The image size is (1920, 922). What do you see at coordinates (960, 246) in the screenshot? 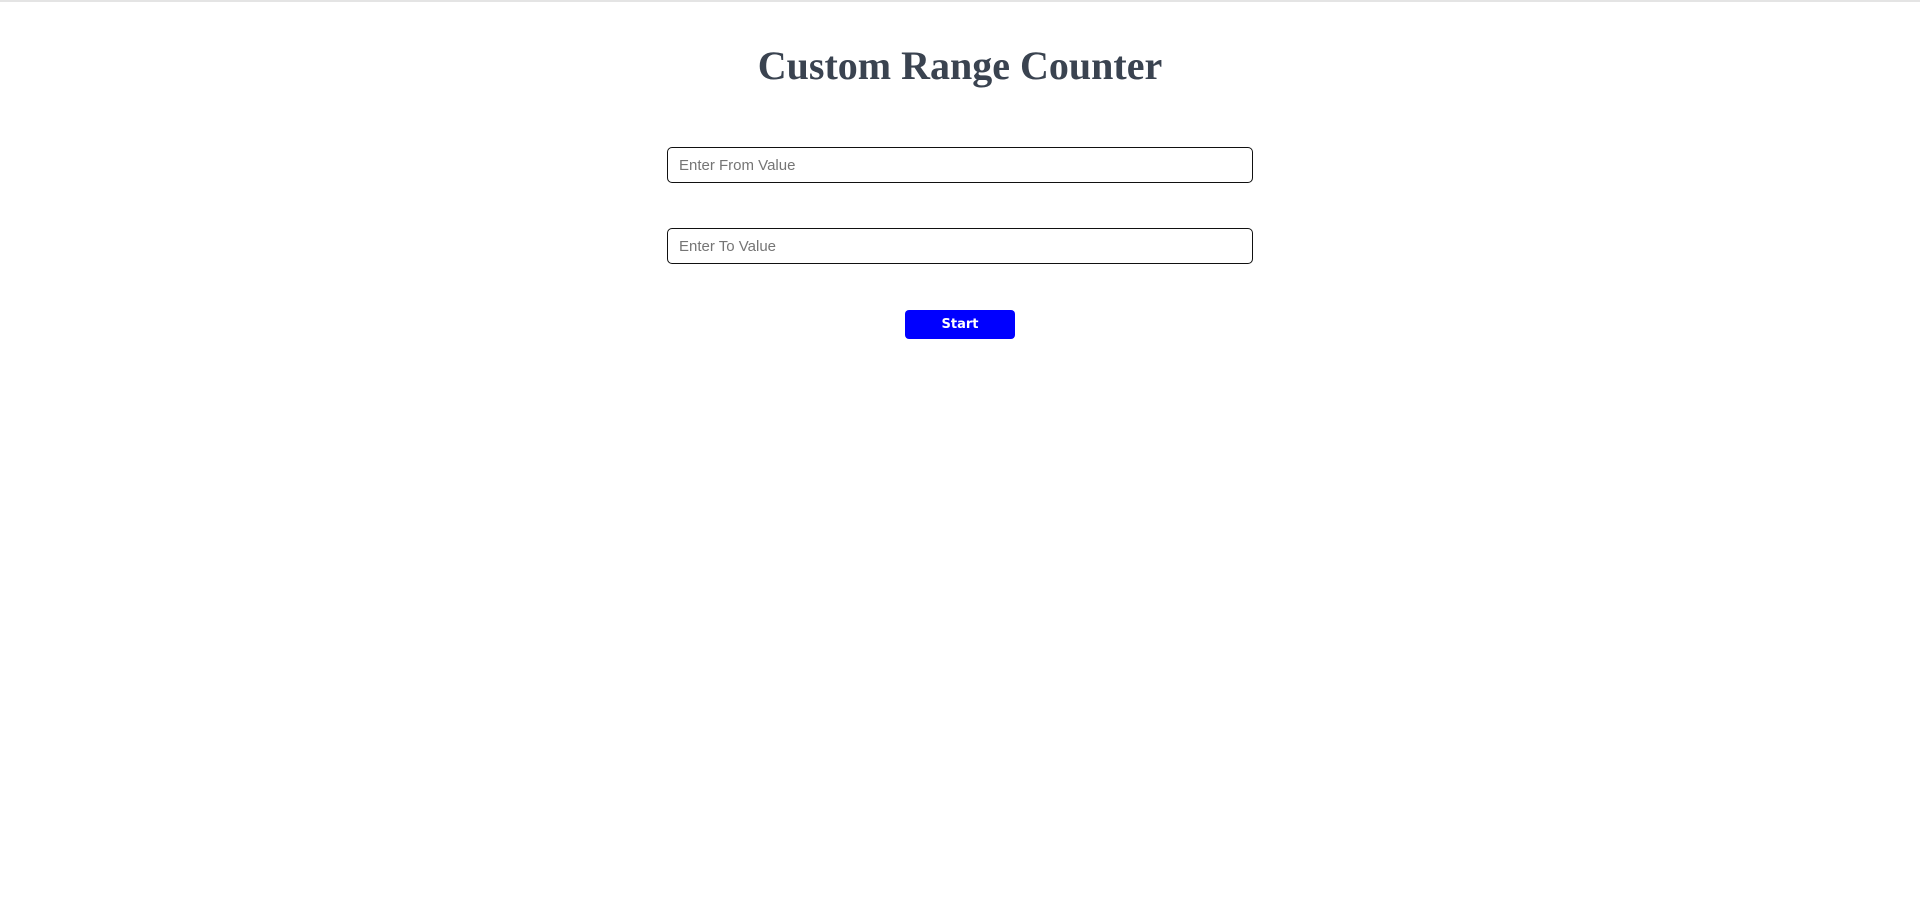
I see `to-value-input` at bounding box center [960, 246].